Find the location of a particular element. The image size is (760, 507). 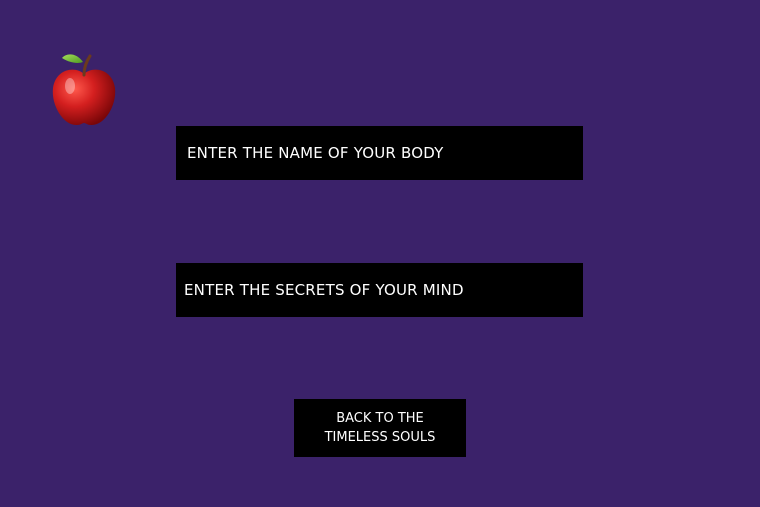

mind-secret-input is located at coordinates (379, 290).